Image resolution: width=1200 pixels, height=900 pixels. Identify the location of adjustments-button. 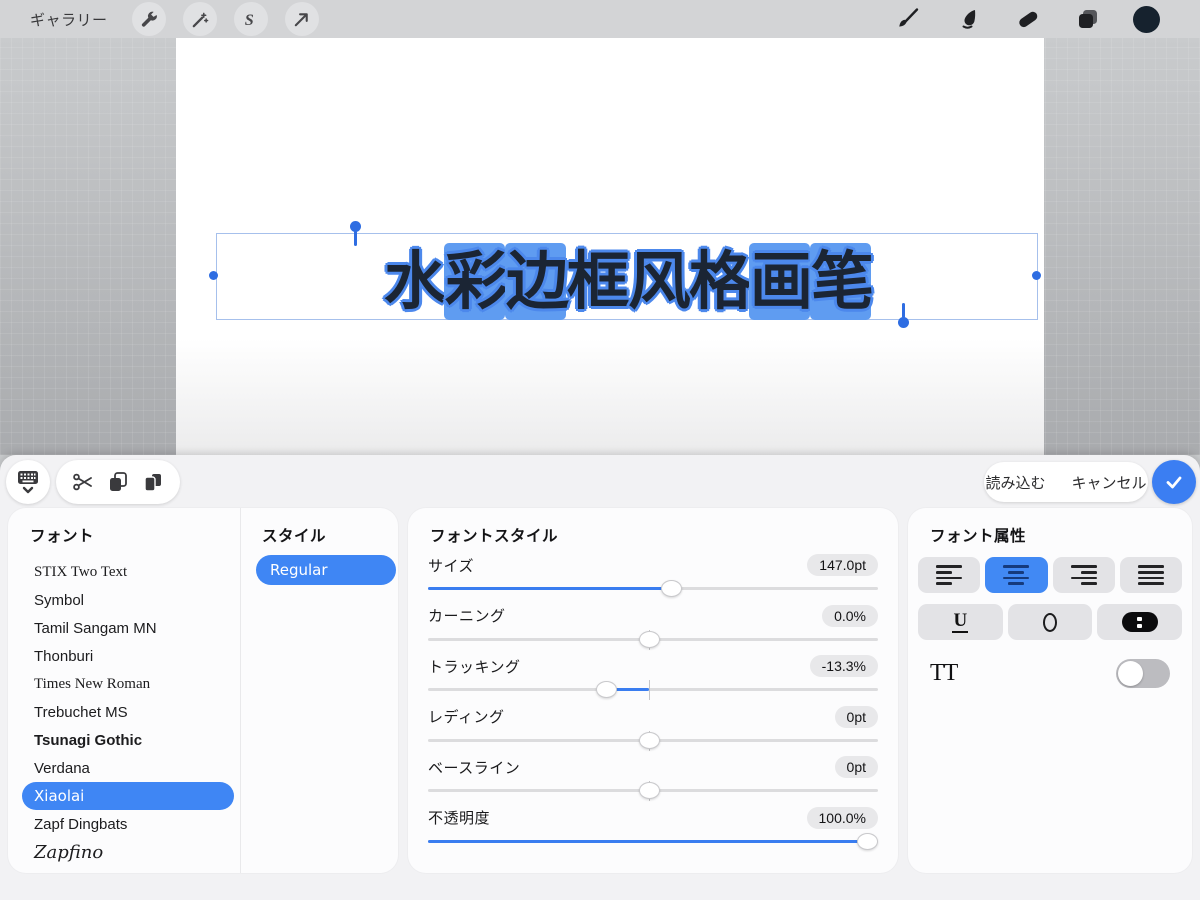
(199, 19).